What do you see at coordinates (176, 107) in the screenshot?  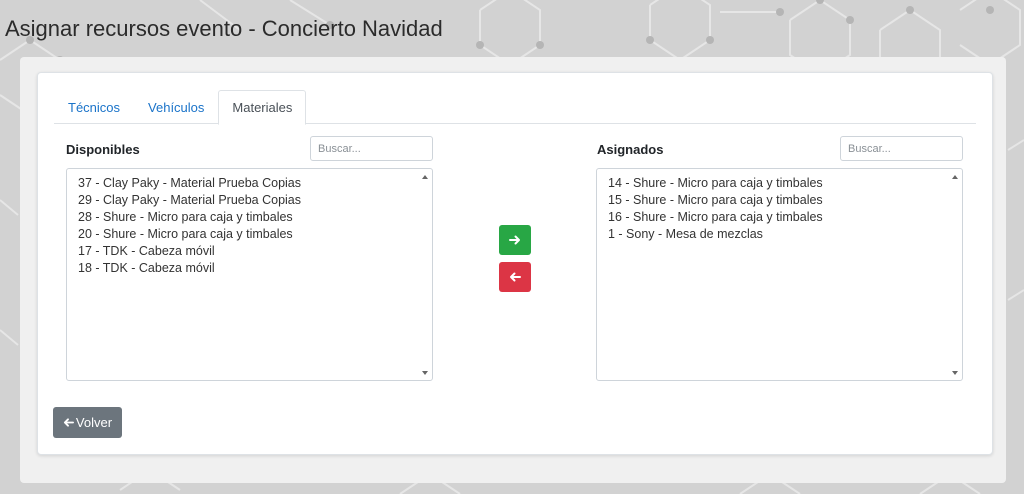 I see `tab-vehiculos: Vehículos` at bounding box center [176, 107].